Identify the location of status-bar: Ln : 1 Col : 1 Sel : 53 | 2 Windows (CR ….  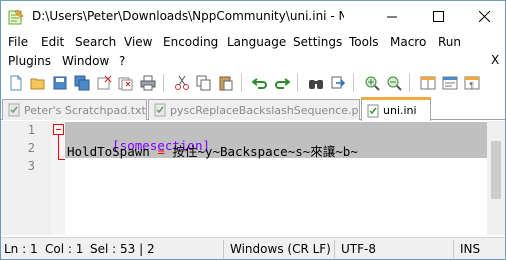
(253, 248).